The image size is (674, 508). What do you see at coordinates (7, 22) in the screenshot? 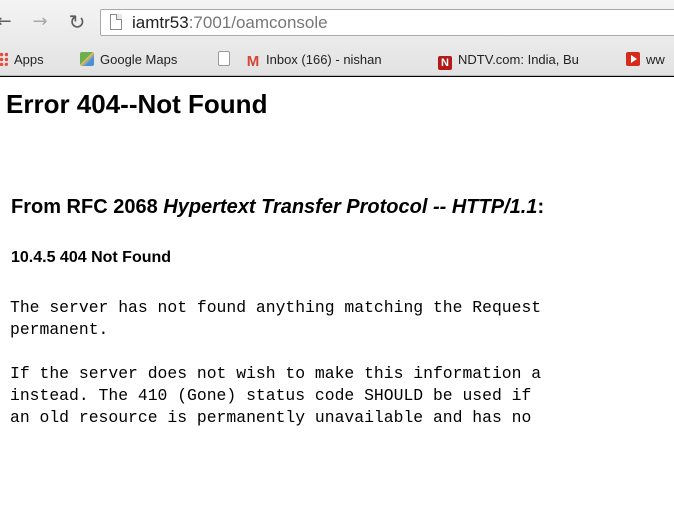
I see `back-button: ←` at bounding box center [7, 22].